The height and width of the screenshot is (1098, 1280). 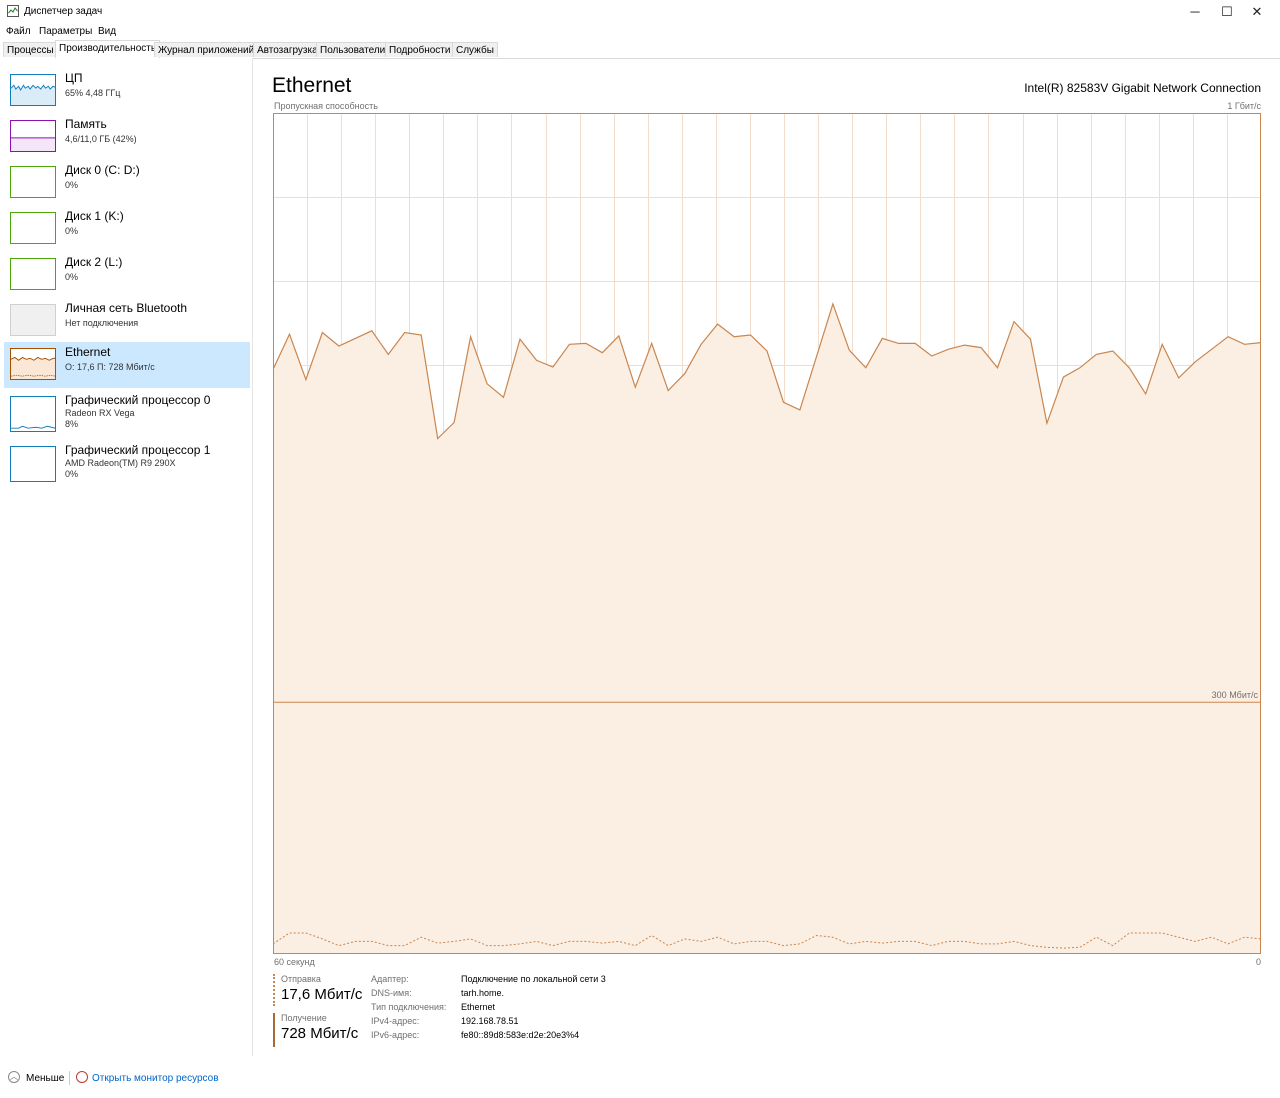 I want to click on property-key: Адаптер:, so click(x=390, y=979).